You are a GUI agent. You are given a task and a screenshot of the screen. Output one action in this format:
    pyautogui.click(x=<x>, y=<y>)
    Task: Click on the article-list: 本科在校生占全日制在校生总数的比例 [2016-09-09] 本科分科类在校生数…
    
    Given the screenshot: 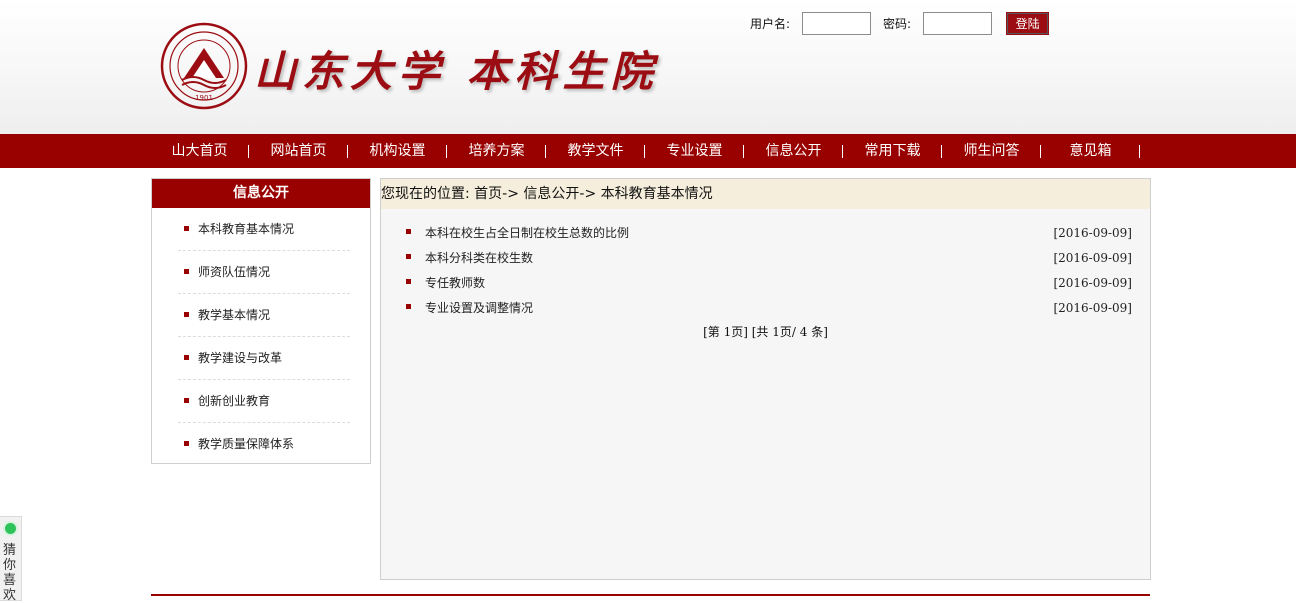 What is the action you would take?
    pyautogui.click(x=765, y=273)
    